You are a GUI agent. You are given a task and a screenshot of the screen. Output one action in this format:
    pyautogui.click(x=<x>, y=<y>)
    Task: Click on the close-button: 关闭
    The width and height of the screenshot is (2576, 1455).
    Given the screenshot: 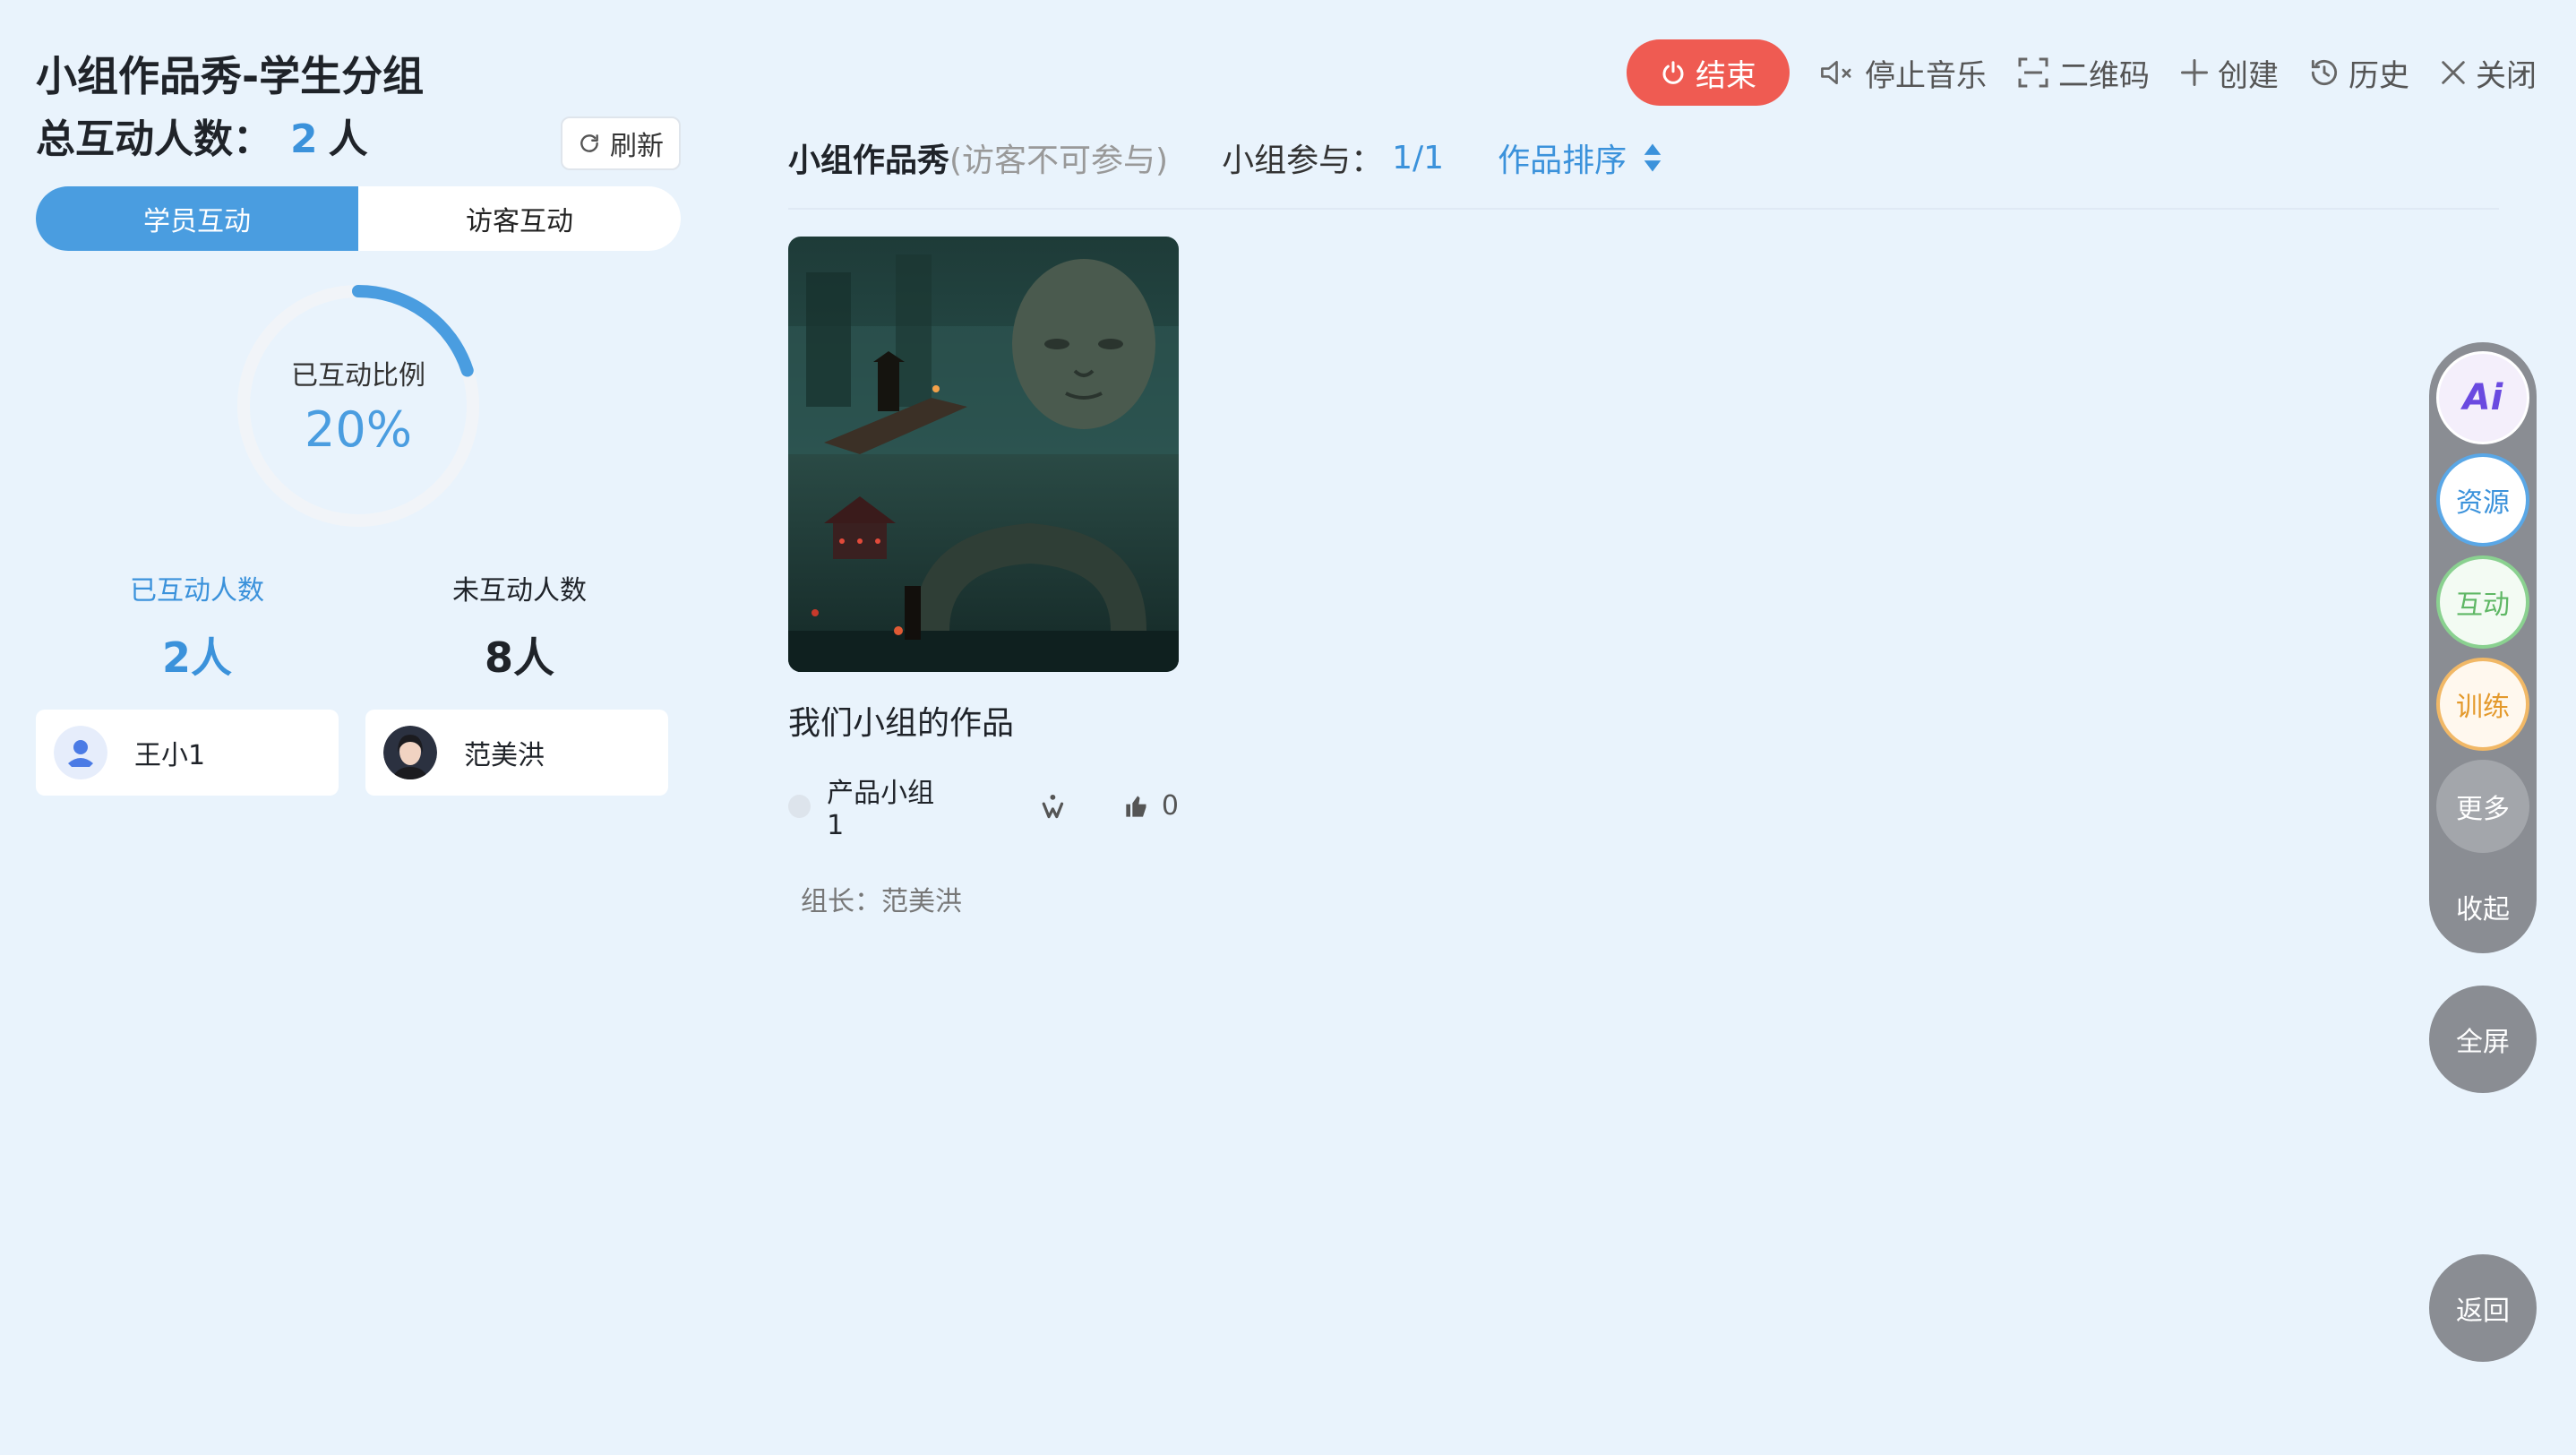 What is the action you would take?
    pyautogui.click(x=2487, y=73)
    